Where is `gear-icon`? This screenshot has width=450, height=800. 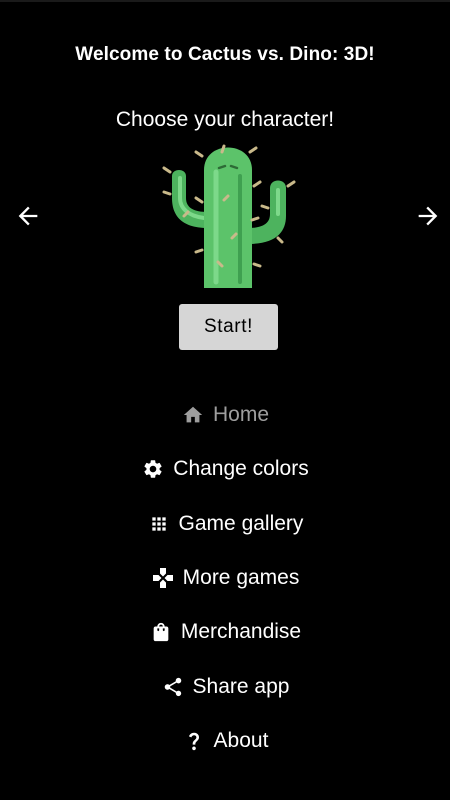 gear-icon is located at coordinates (153, 469).